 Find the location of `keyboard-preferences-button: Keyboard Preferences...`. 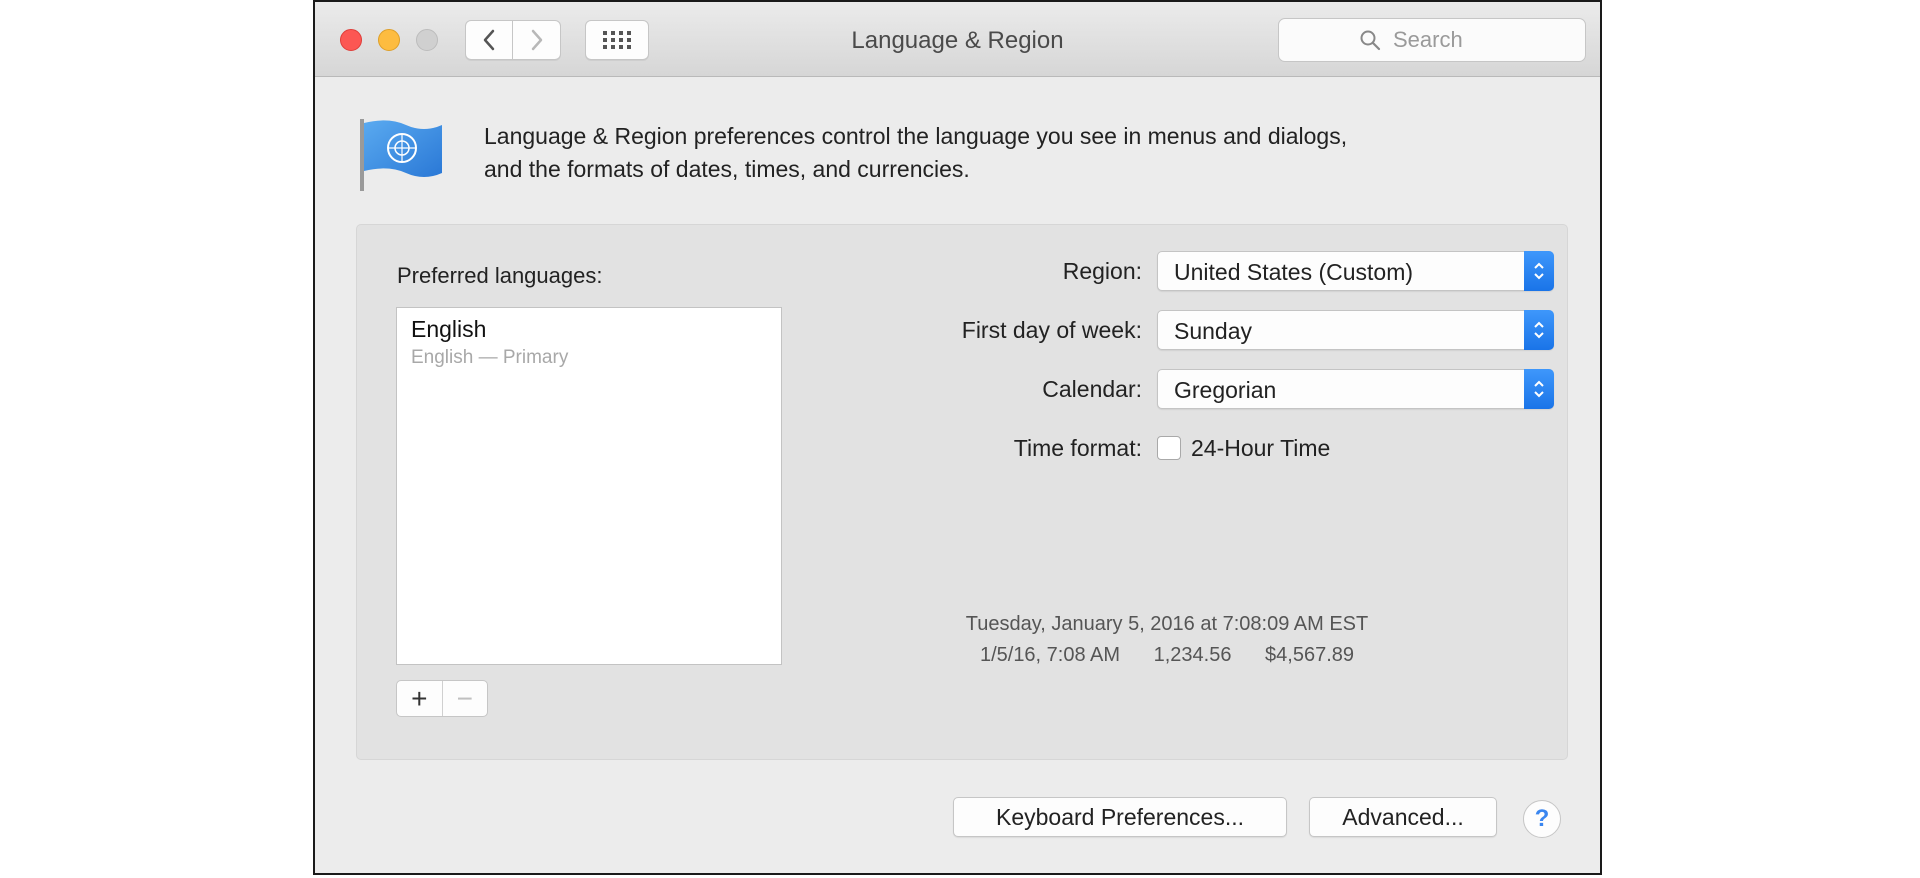

keyboard-preferences-button: Keyboard Preferences... is located at coordinates (1120, 817).